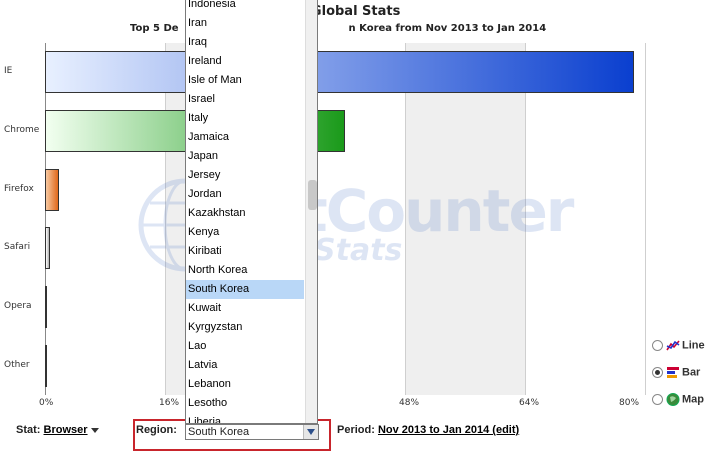  I want to click on gridline, so click(645, 219).